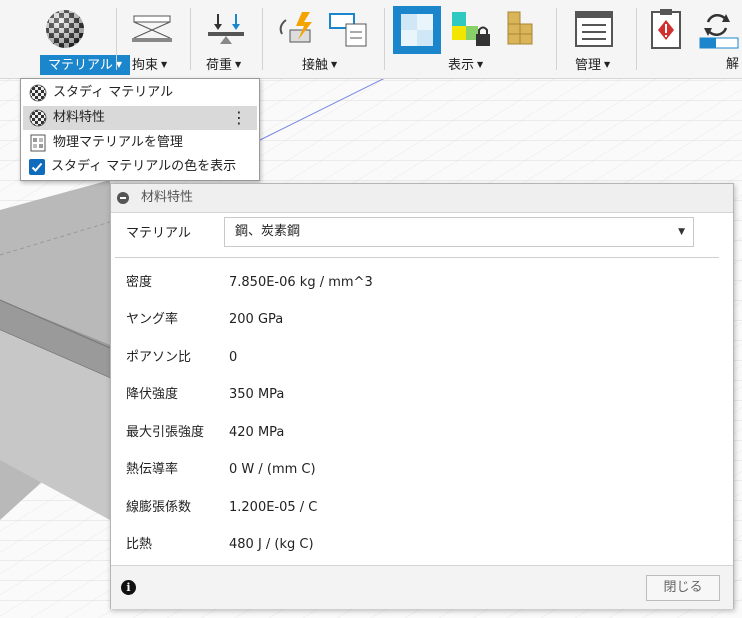 The width and height of the screenshot is (742, 618). I want to click on property-value: 200 GPa, so click(256, 319).